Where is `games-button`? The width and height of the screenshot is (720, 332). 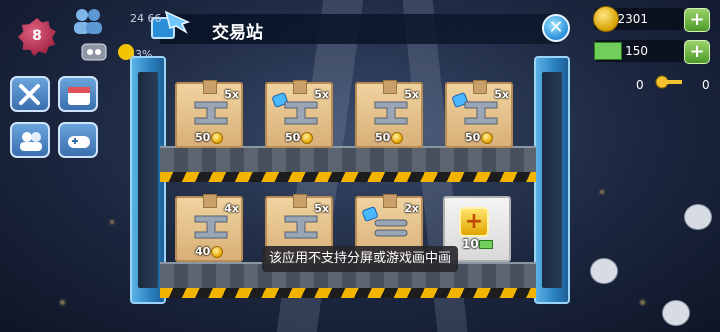
games-button is located at coordinates (78, 140).